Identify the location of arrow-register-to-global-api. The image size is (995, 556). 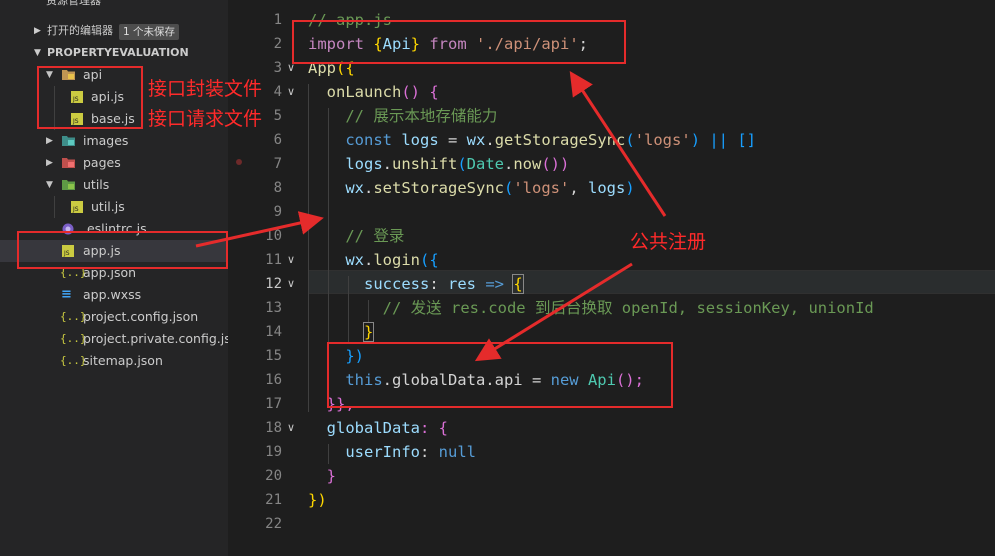
(553, 312).